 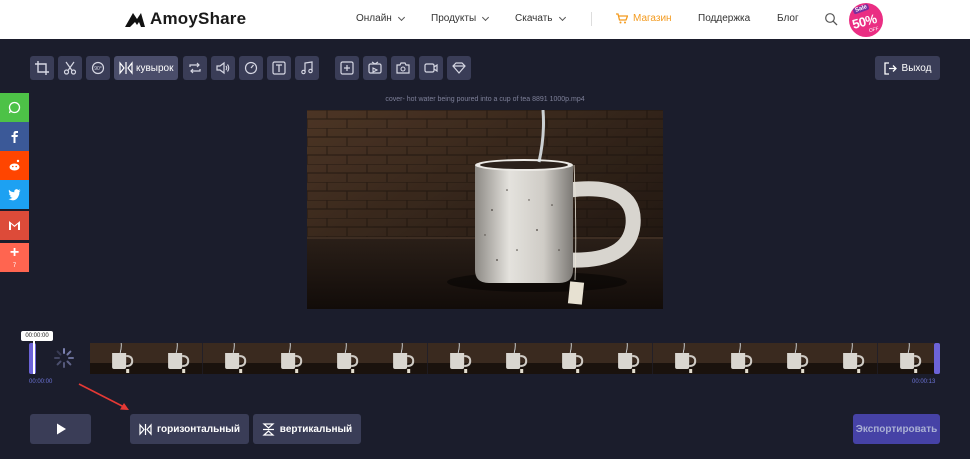 I want to click on flip-horizontal-icon, so click(x=145, y=429).